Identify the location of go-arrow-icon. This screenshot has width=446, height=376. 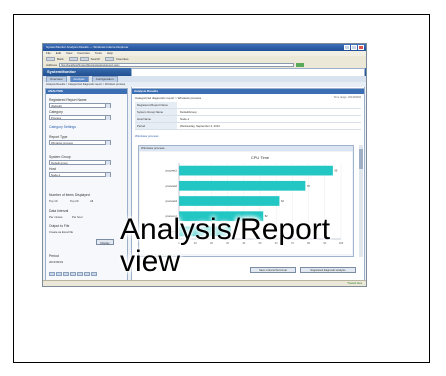
(300, 65).